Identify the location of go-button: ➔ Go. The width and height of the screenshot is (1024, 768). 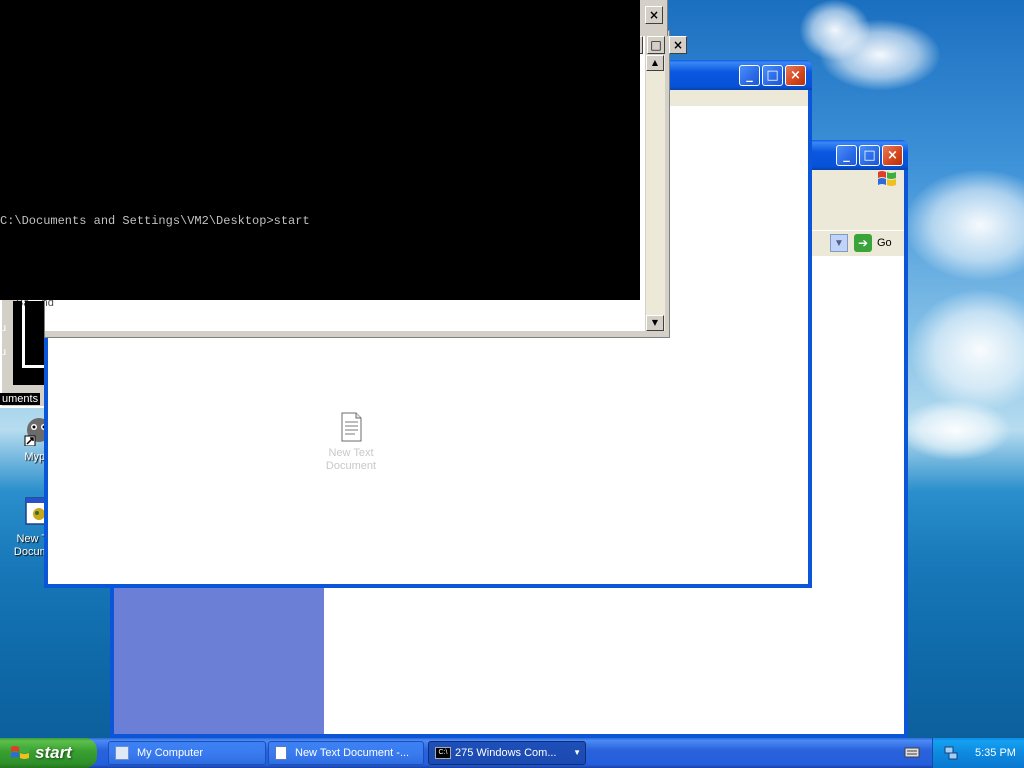
(876, 243).